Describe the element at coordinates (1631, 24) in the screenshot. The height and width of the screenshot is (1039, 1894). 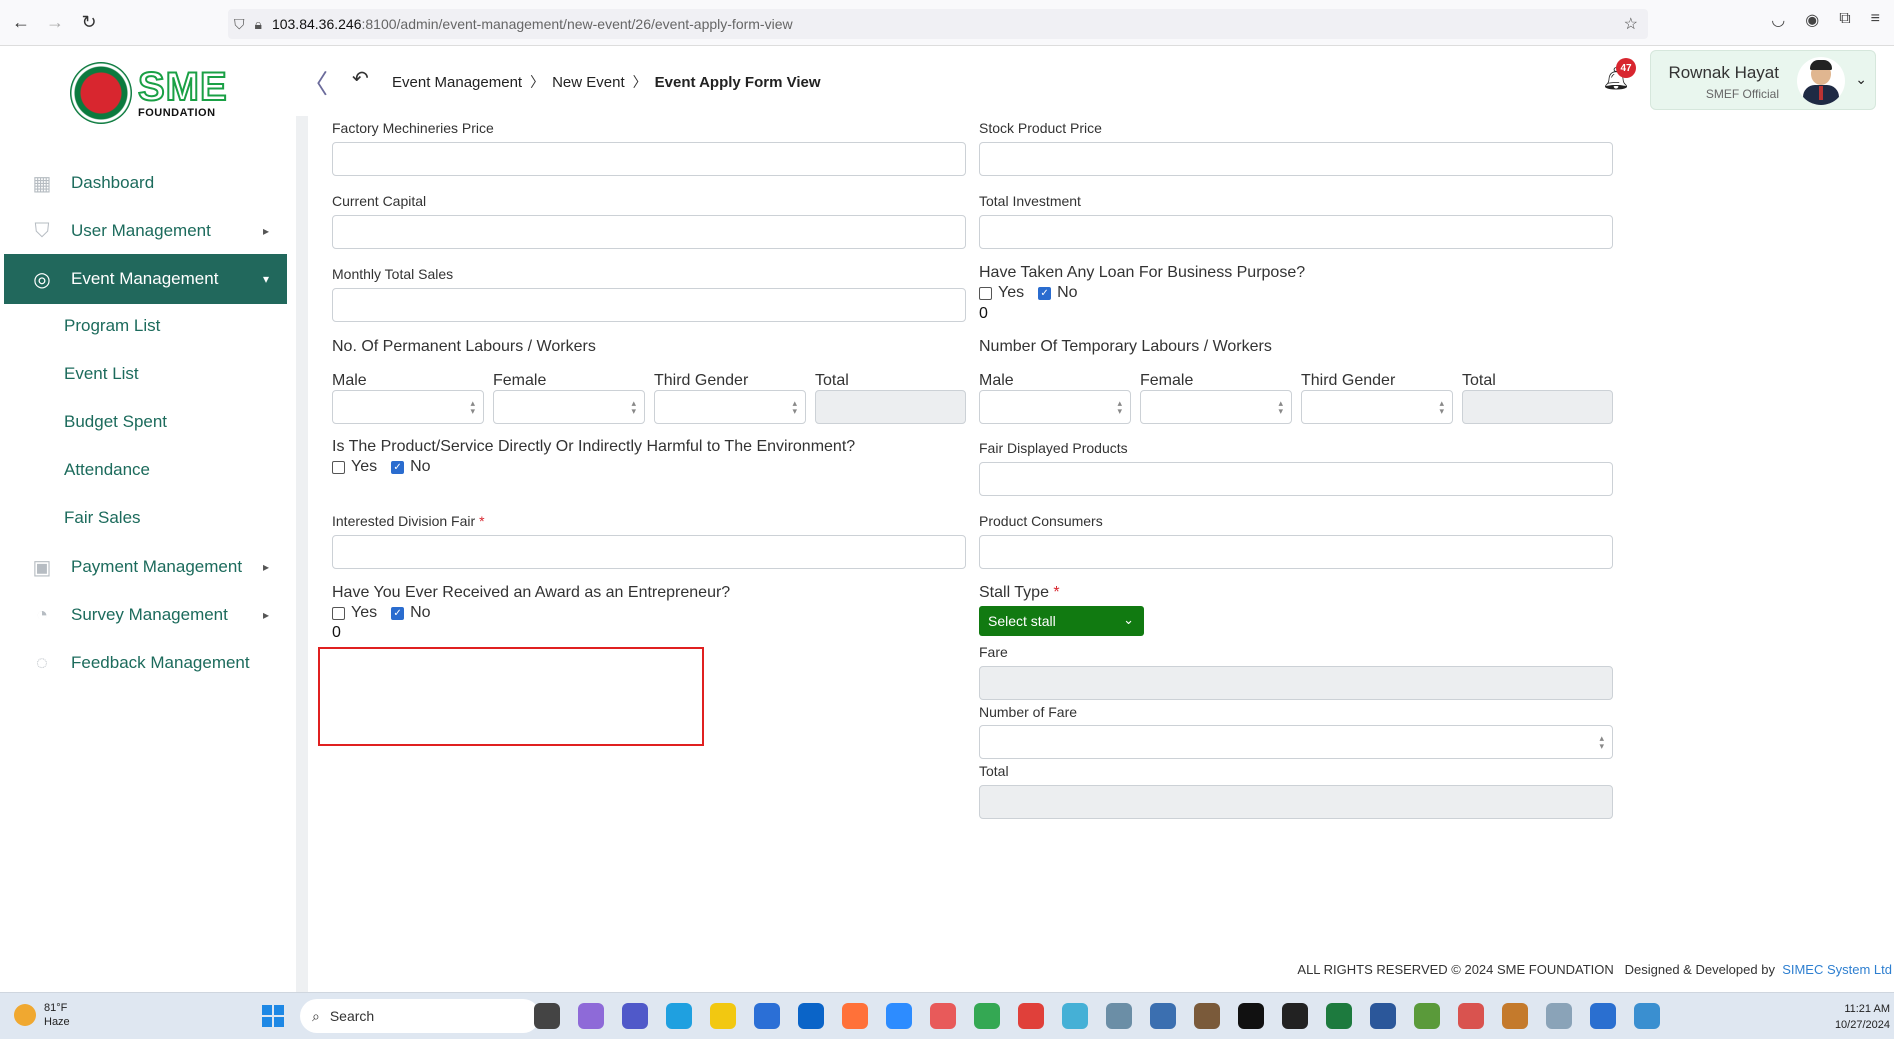
I see `bookmark-star-icon: ☆` at that location.